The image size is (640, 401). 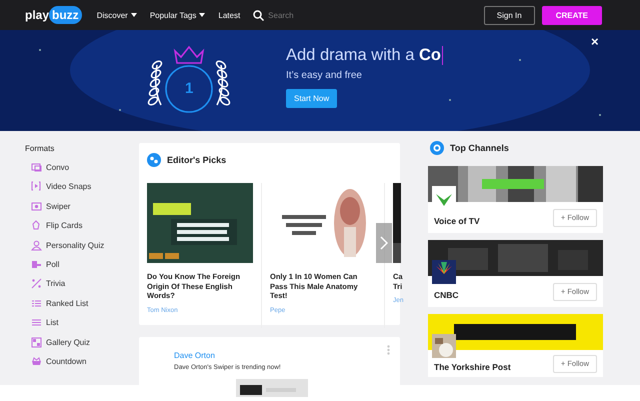 What do you see at coordinates (595, 41) in the screenshot?
I see `close-button: ×` at bounding box center [595, 41].